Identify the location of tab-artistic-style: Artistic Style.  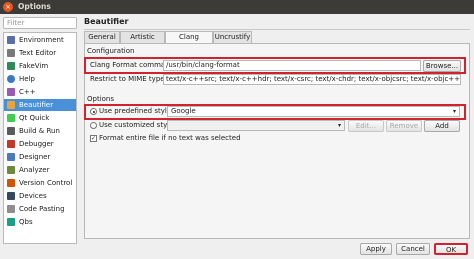
(142, 41).